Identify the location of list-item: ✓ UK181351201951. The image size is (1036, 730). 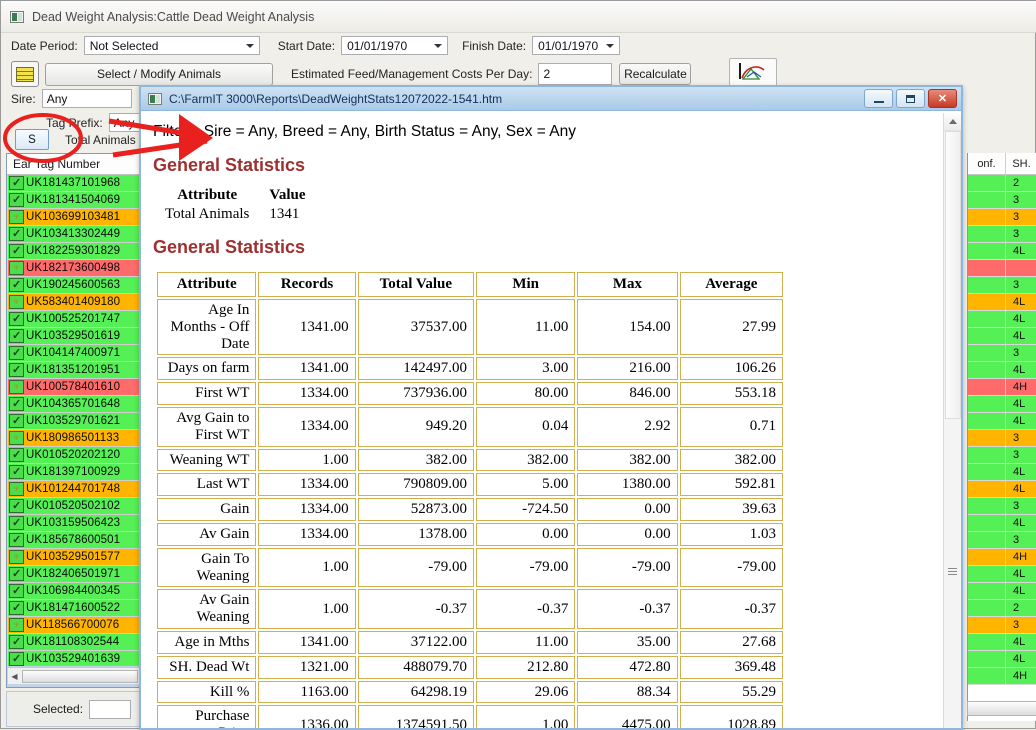
(73, 370).